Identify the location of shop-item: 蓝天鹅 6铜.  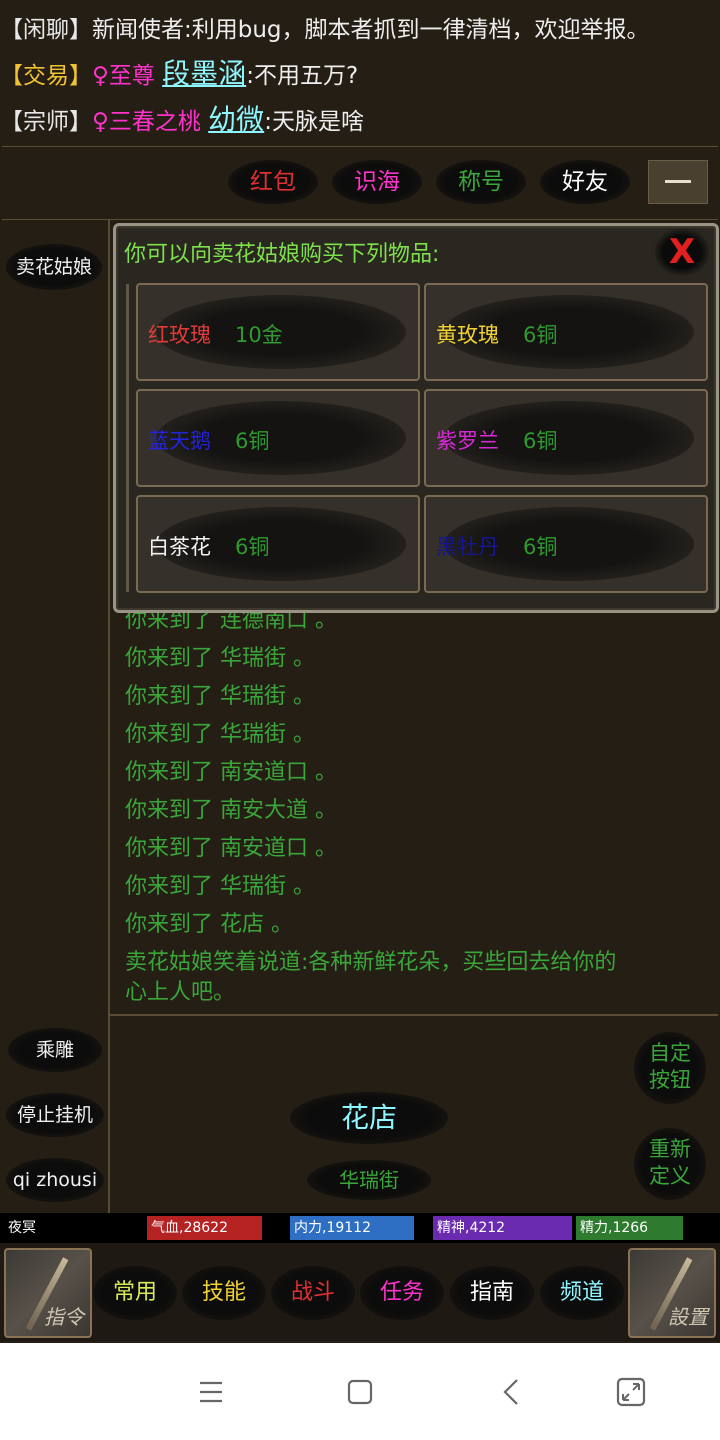
(278, 438).